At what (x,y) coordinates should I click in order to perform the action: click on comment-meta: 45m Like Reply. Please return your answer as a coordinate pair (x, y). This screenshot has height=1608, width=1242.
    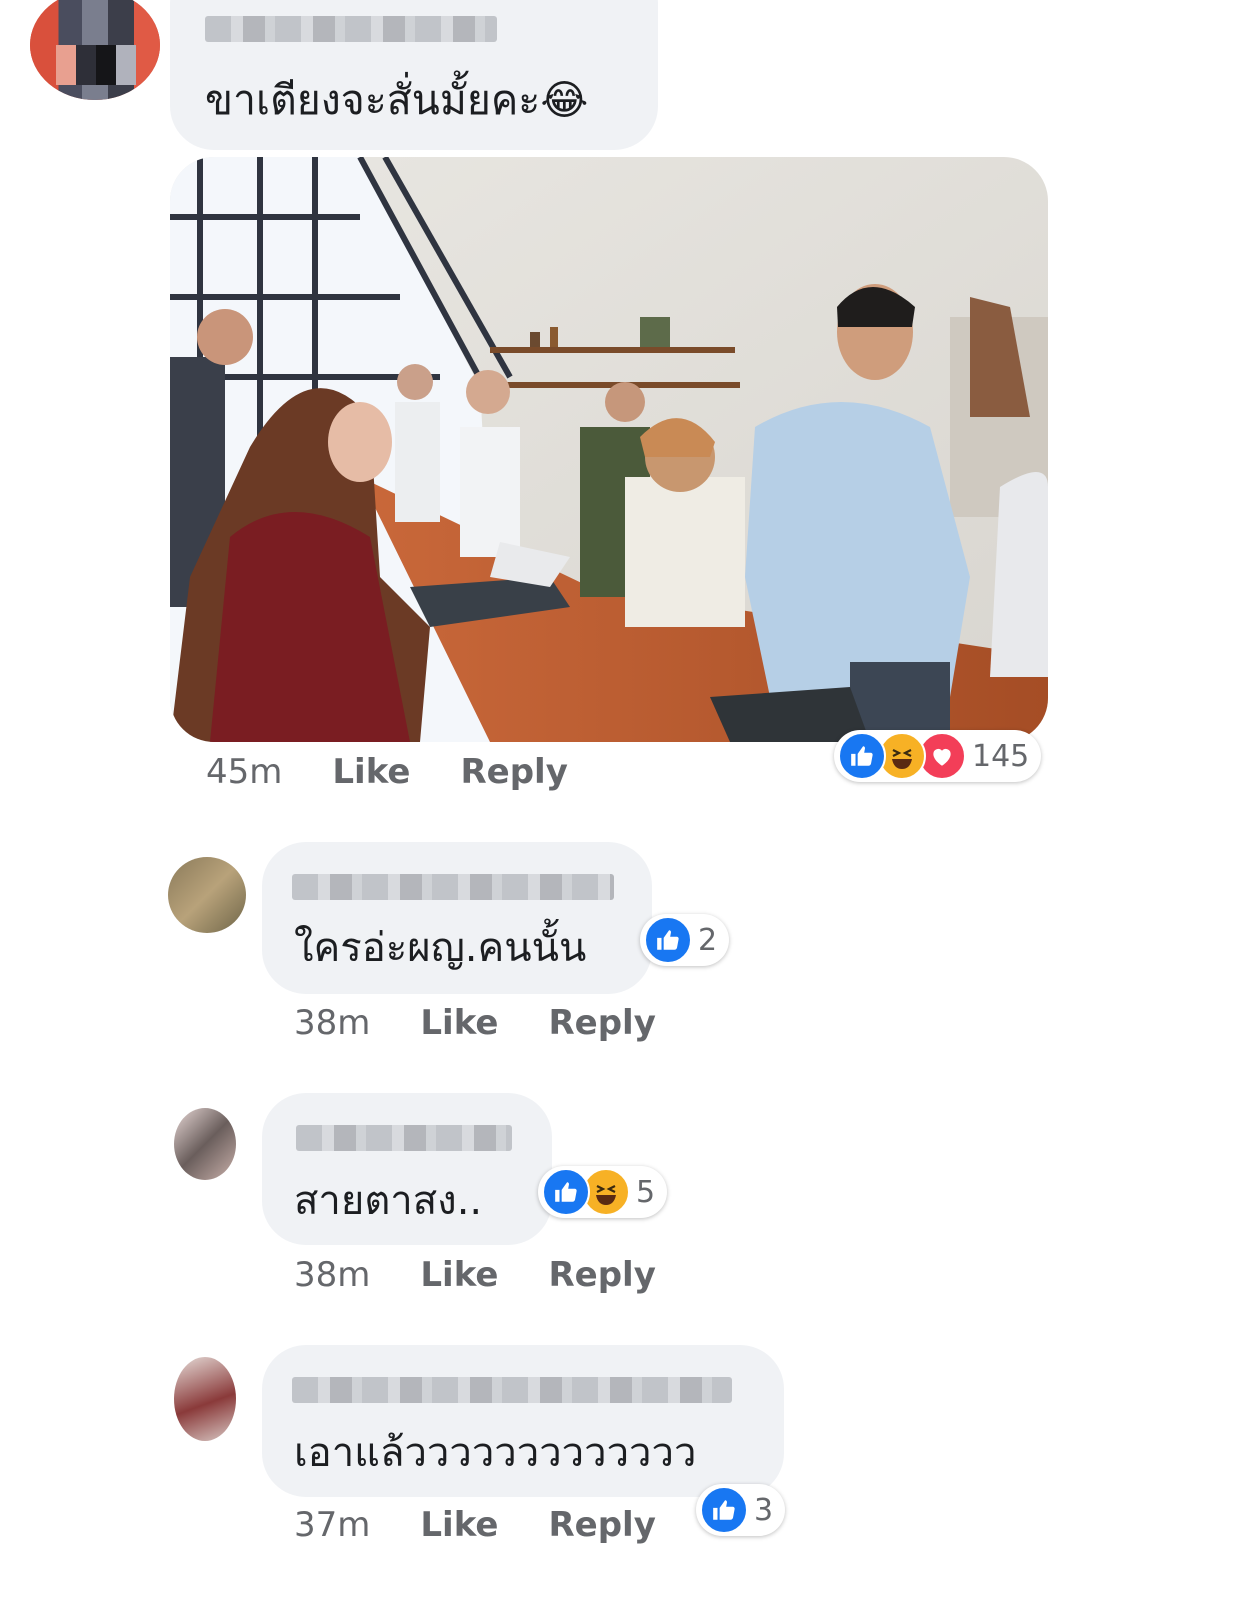
    Looking at the image, I should click on (412, 772).